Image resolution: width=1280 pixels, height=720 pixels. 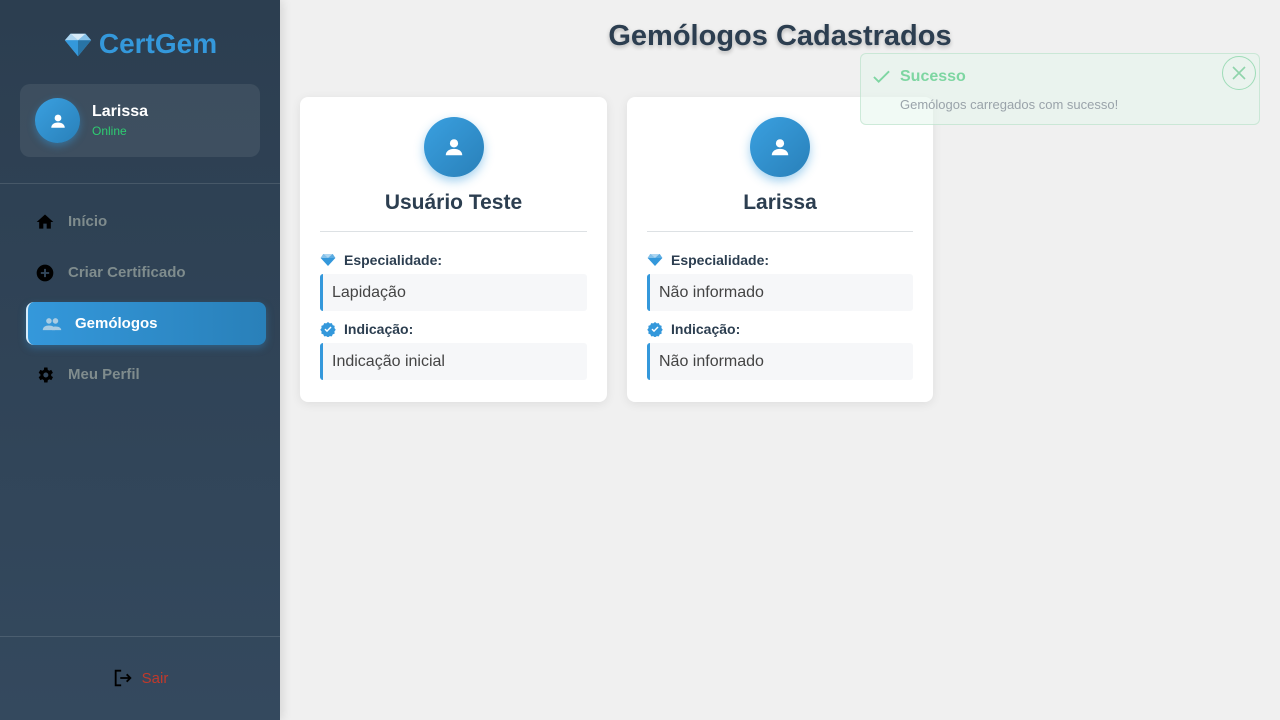 I want to click on sidebar-item-criar-certificado: Criar Certificado, so click(x=146, y=272).